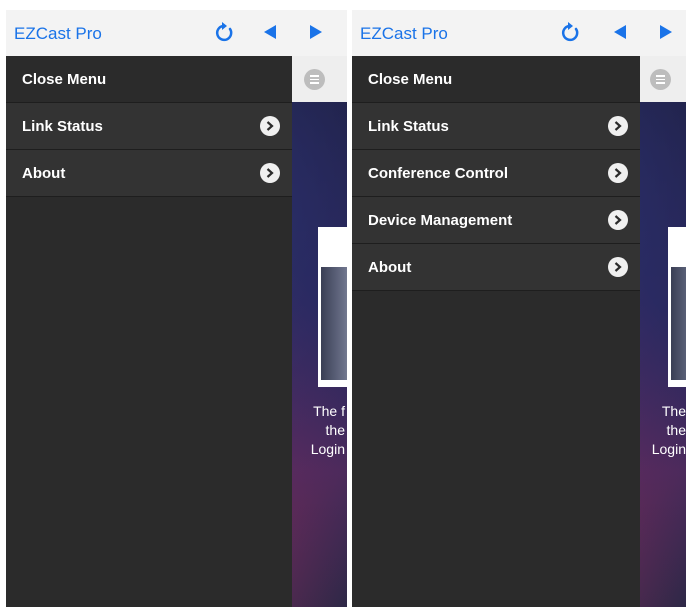 The image size is (686, 607). What do you see at coordinates (673, 411) in the screenshot?
I see `content-line: The` at bounding box center [673, 411].